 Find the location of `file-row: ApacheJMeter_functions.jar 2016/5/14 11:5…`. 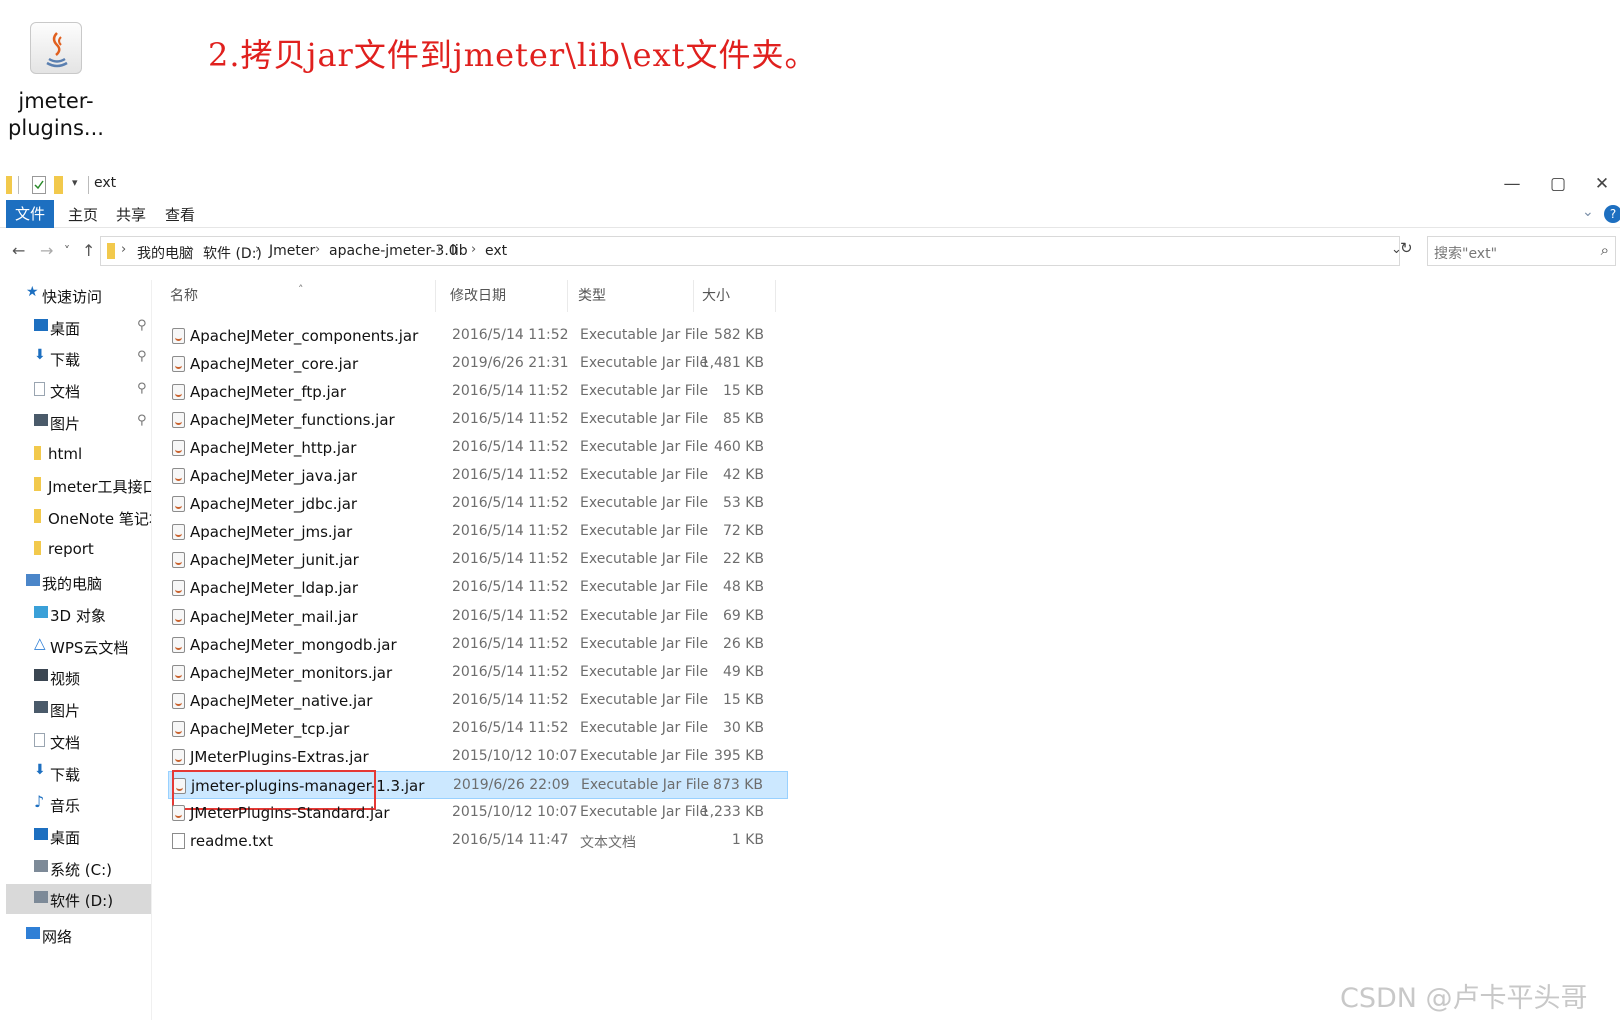

file-row: ApacheJMeter_functions.jar 2016/5/14 11:5… is located at coordinates (478, 420).